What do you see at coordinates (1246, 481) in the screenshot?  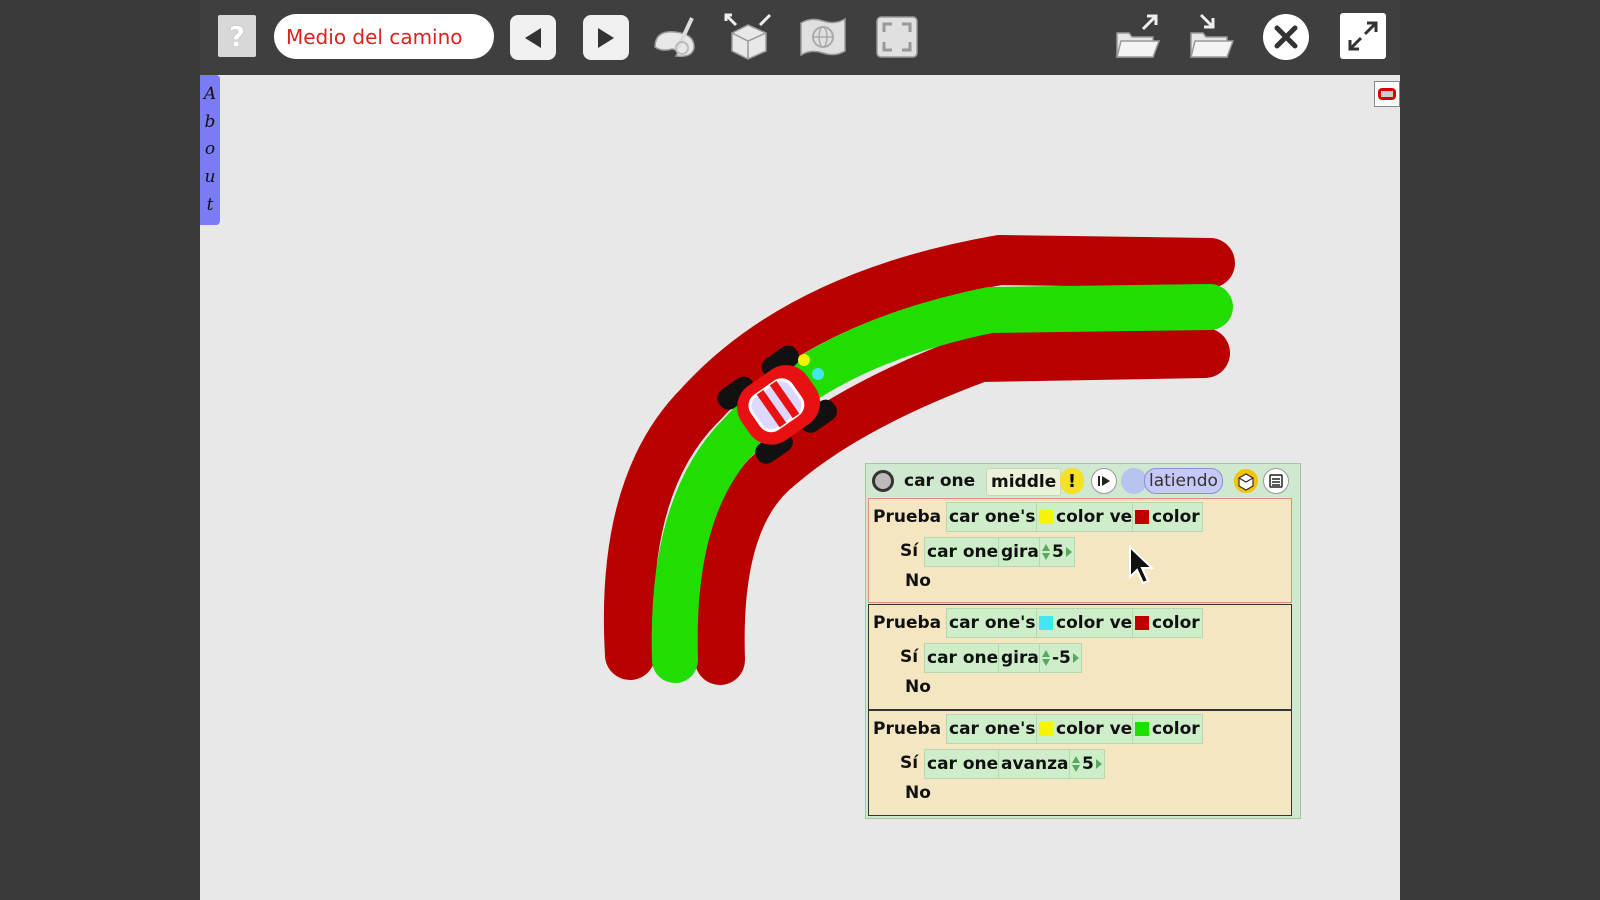 I see `sprite-icon` at bounding box center [1246, 481].